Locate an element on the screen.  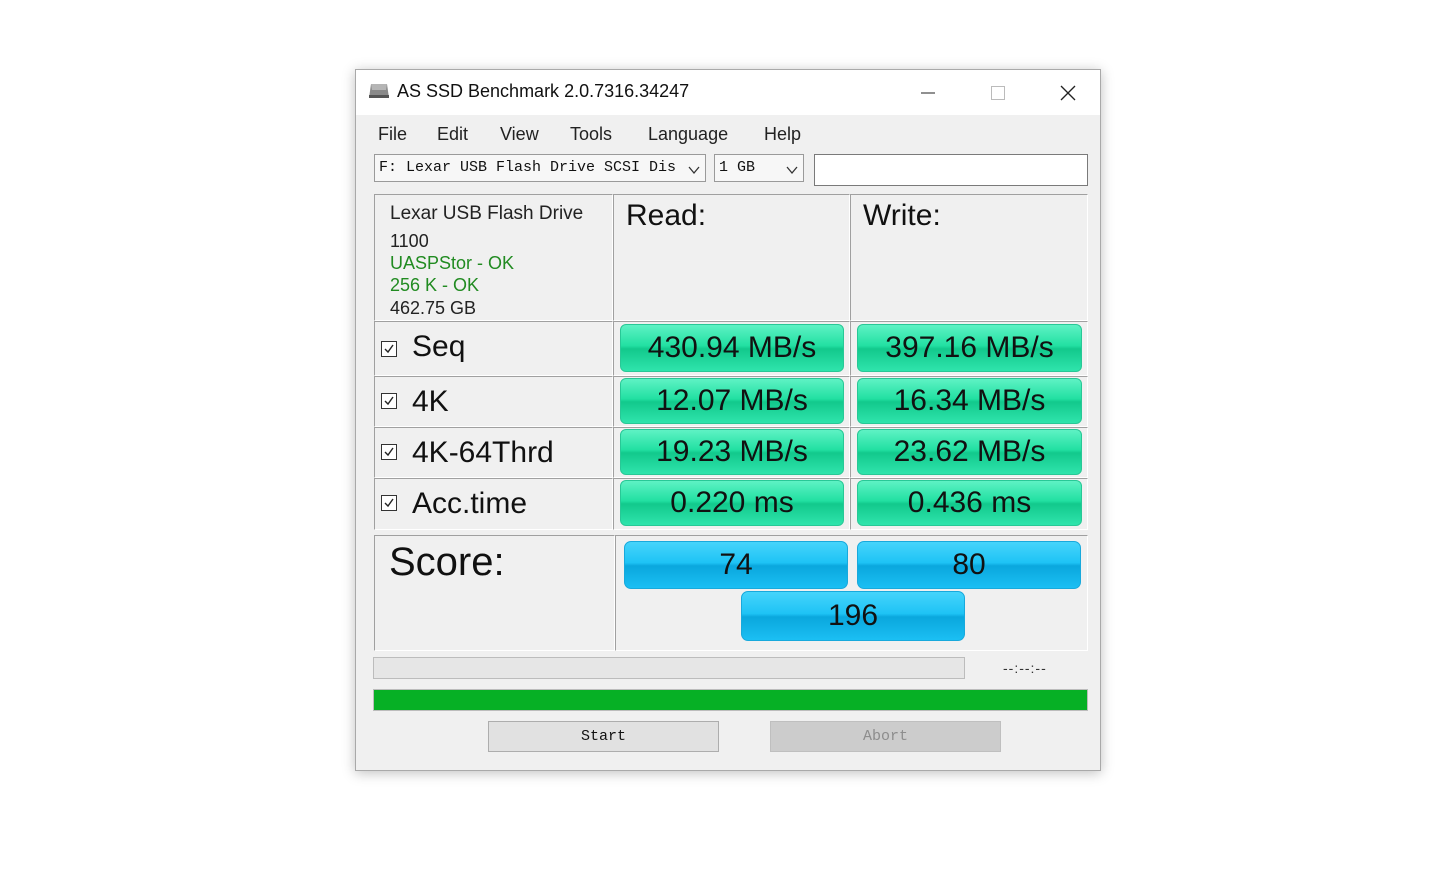
seq-checkbox is located at coordinates (389, 349).